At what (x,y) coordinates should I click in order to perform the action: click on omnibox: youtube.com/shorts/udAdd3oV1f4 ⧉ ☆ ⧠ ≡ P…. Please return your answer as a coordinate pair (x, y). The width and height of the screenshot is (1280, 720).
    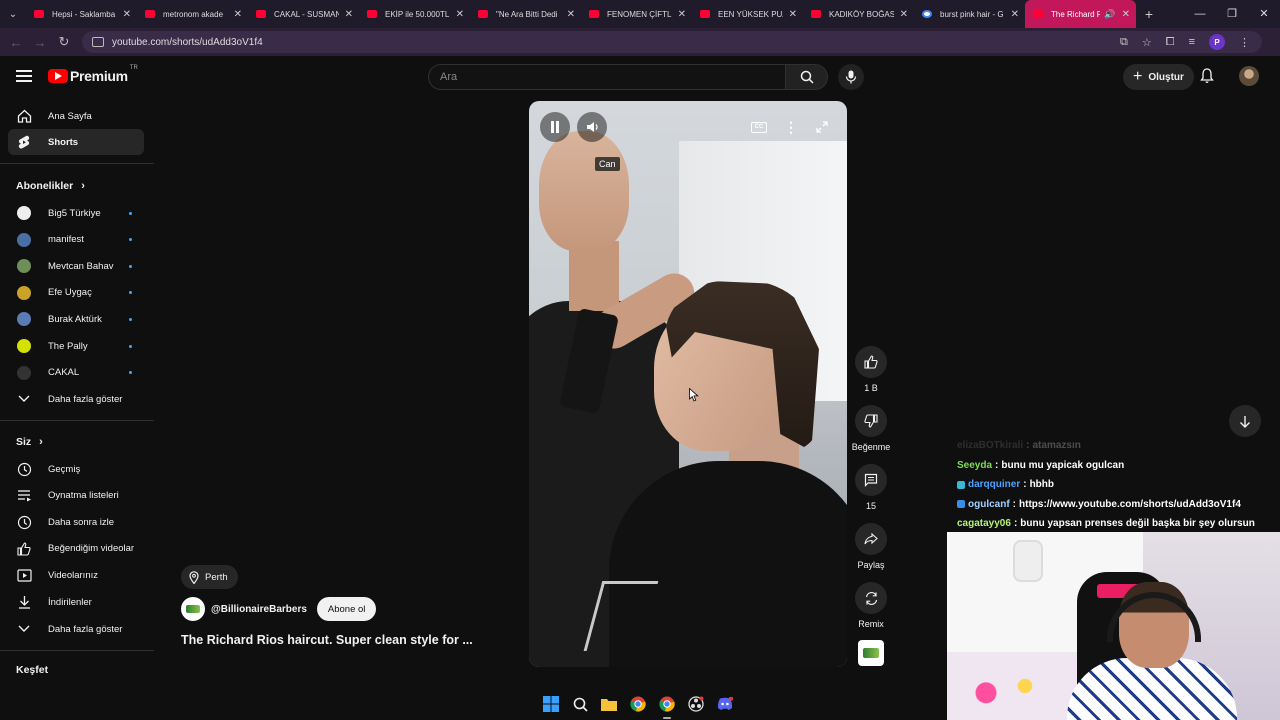
    Looking at the image, I should click on (672, 42).